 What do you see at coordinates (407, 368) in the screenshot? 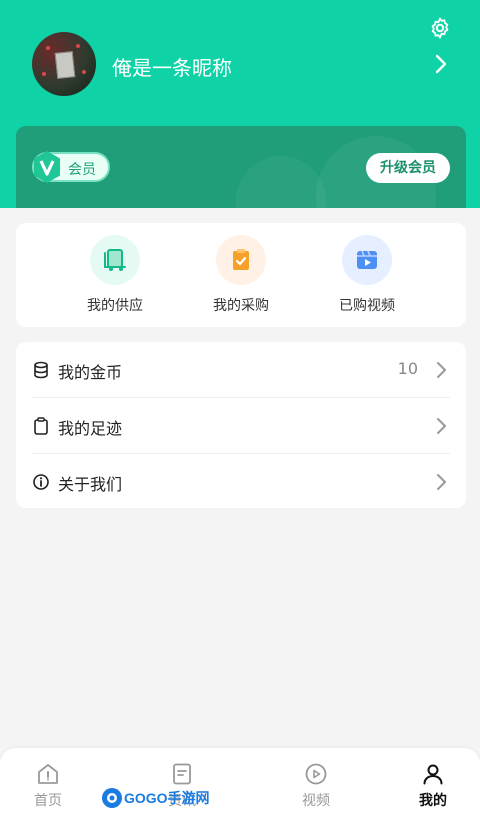
I see `coin-count: 10` at bounding box center [407, 368].